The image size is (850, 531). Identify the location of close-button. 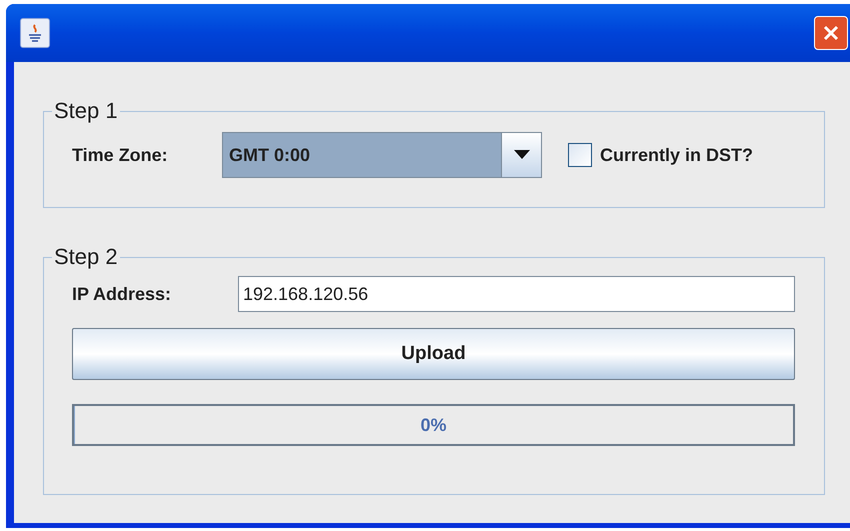
(831, 33).